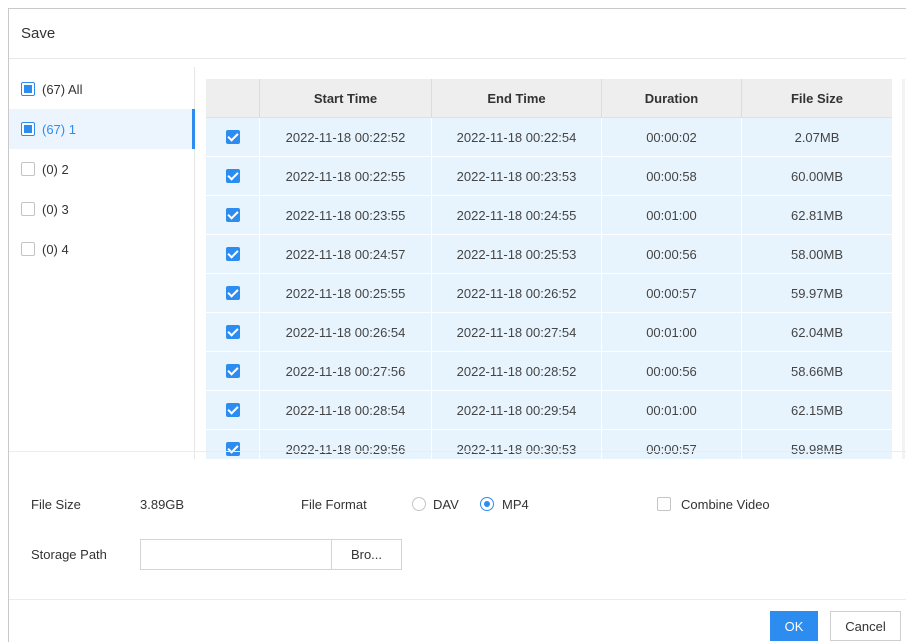 Image resolution: width=906 pixels, height=642 pixels. I want to click on end-time-cell: 2022-11-18 00:26:52, so click(517, 293).